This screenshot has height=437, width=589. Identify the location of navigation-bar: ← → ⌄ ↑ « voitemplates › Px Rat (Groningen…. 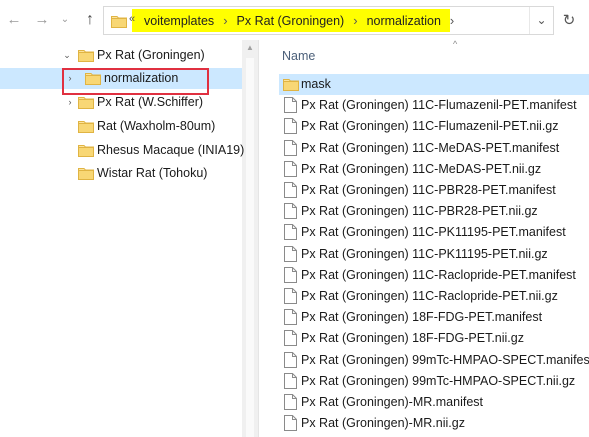
(294, 20).